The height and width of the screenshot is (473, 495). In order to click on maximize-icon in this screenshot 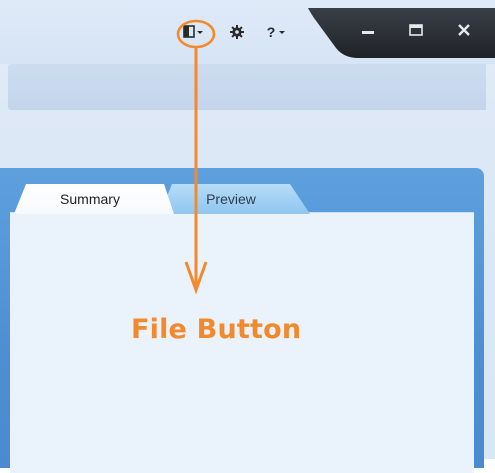, I will do `click(416, 30)`.